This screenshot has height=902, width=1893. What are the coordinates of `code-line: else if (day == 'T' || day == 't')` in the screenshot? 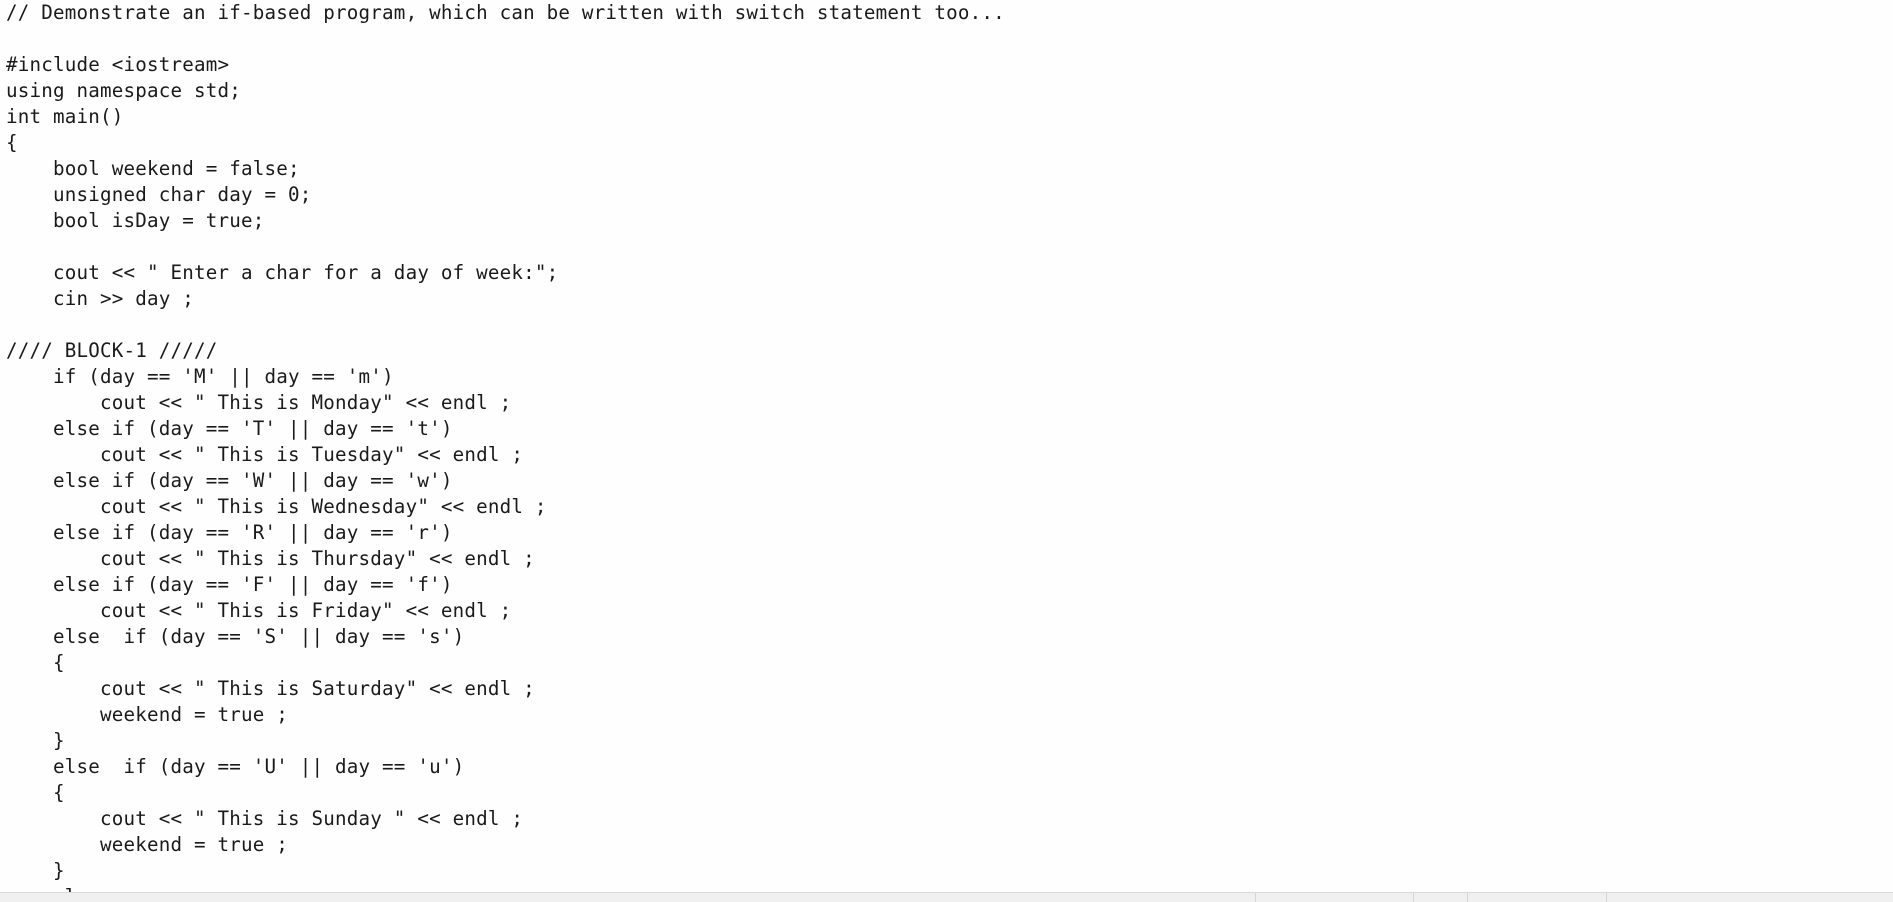 It's located at (229, 428).